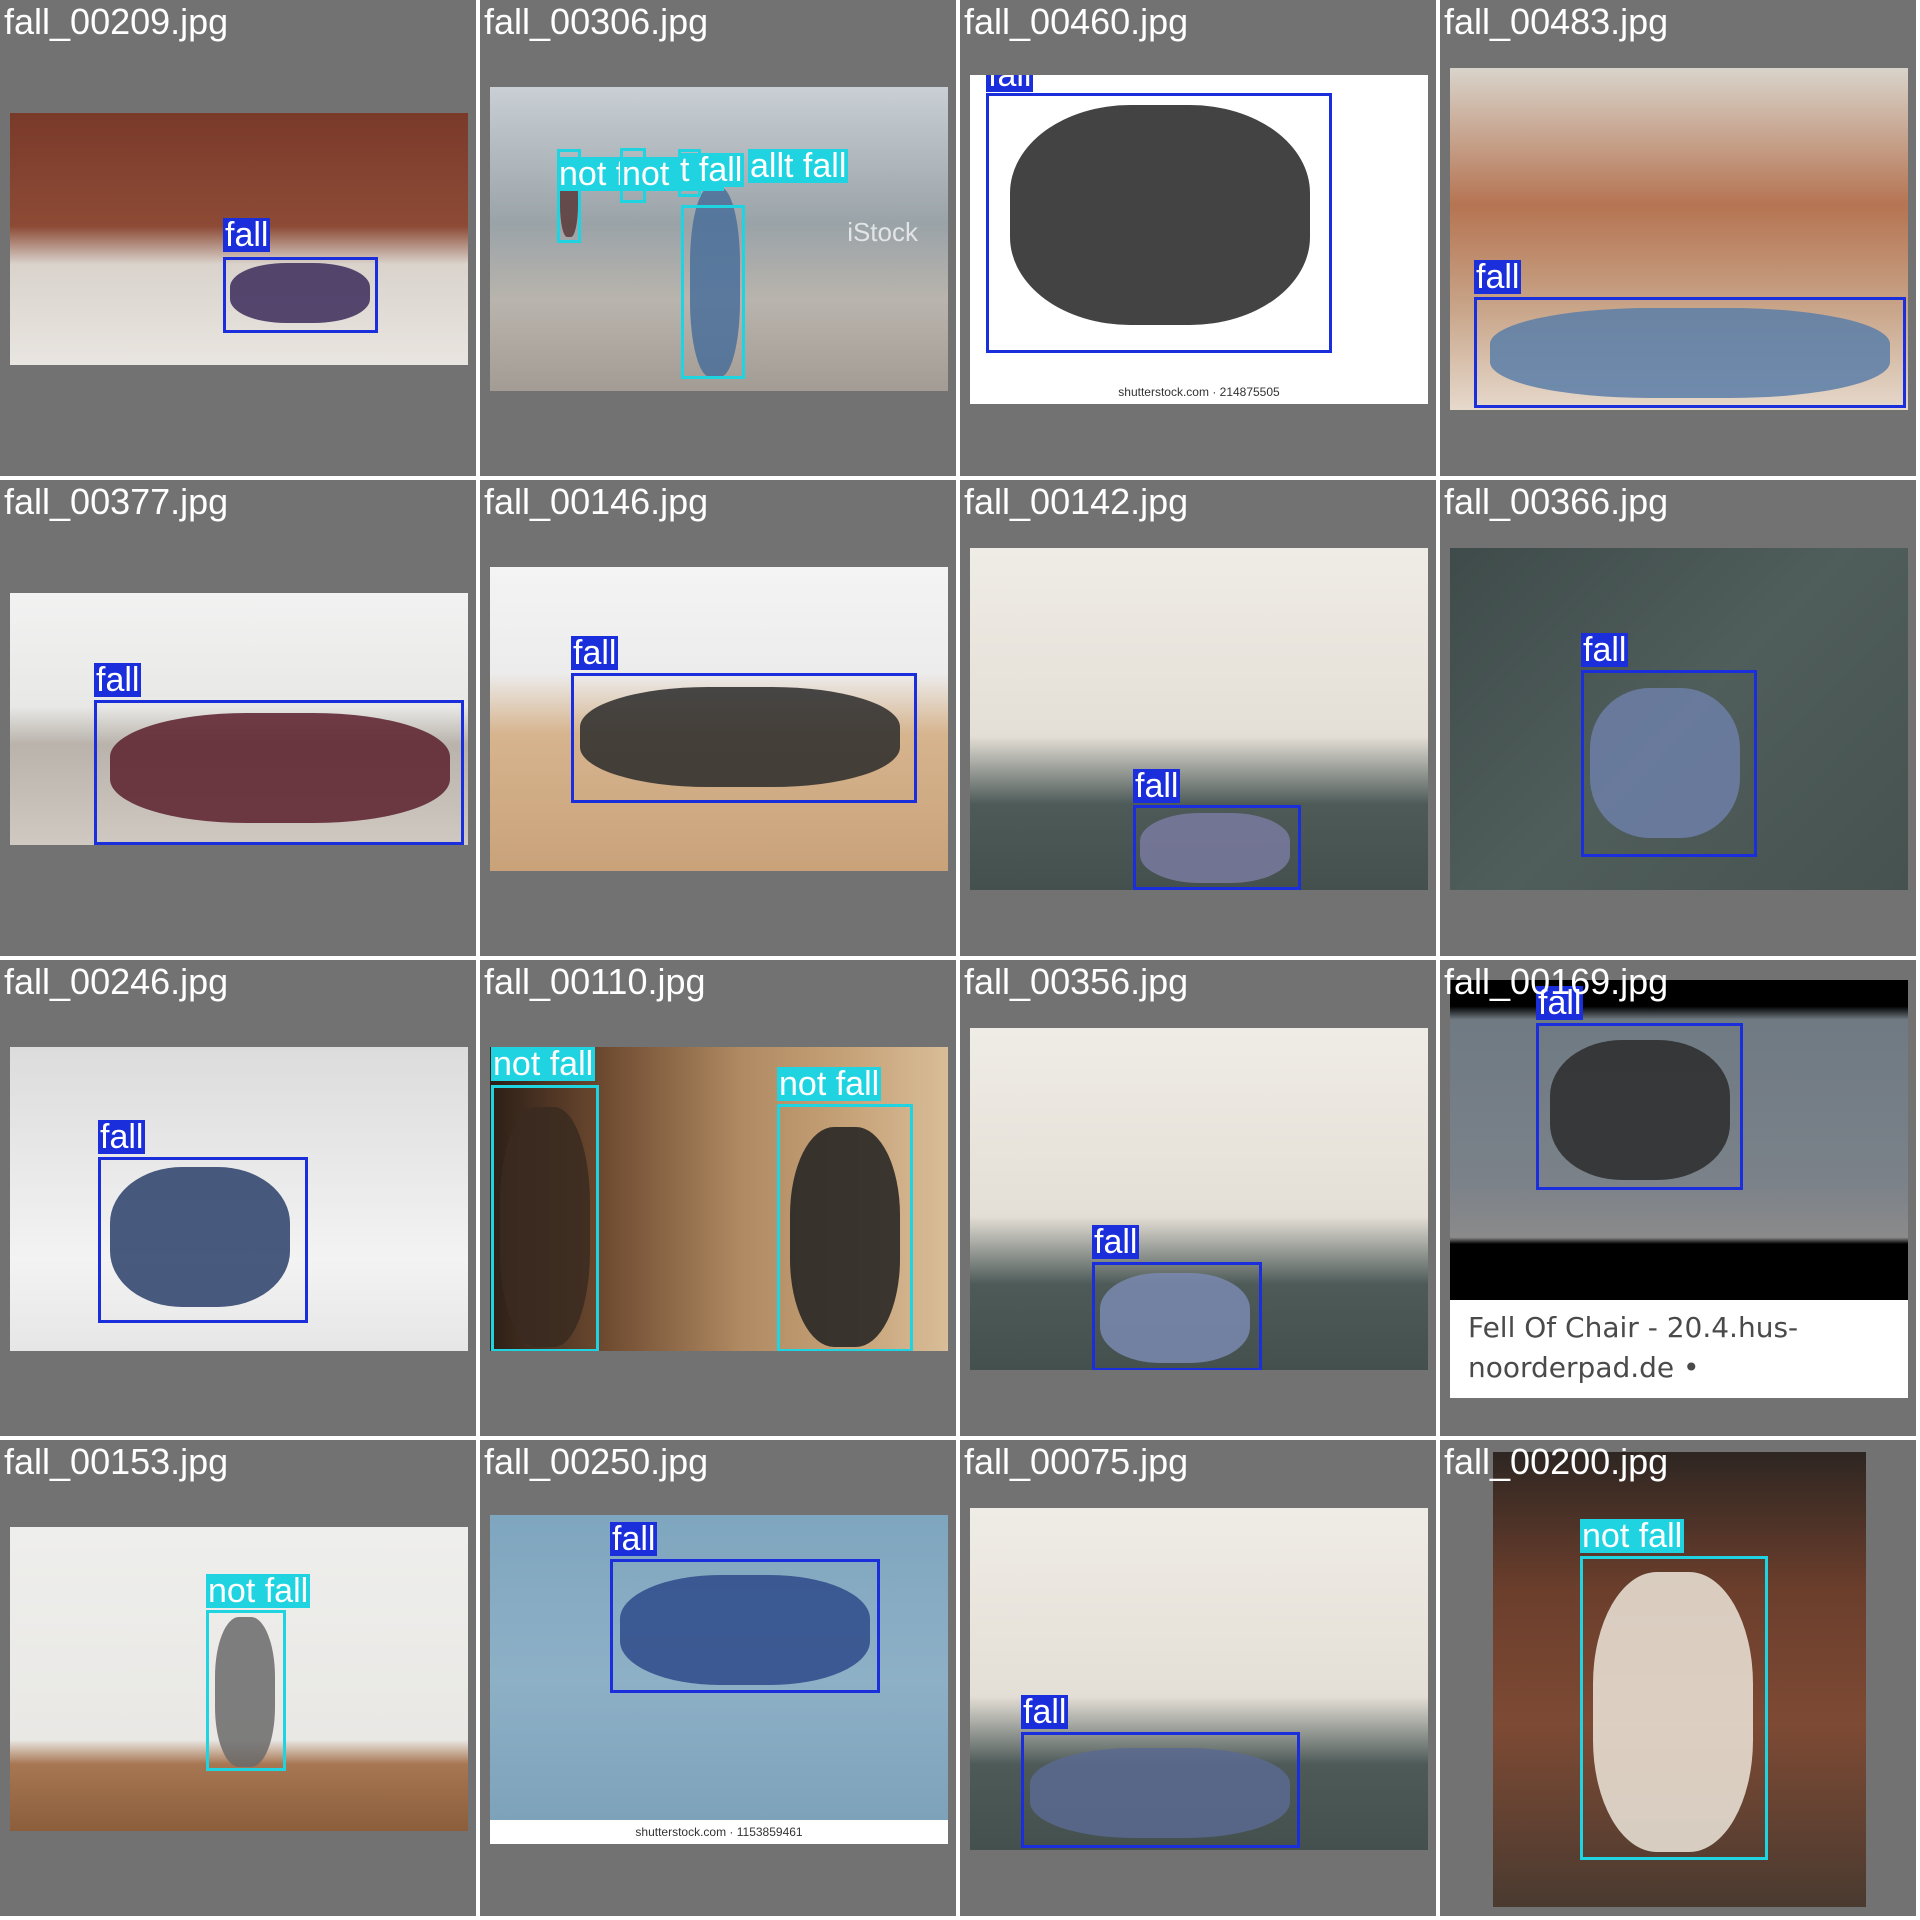 The height and width of the screenshot is (1920, 1920). I want to click on image-filename: fall_00142.jpg, so click(1076, 501).